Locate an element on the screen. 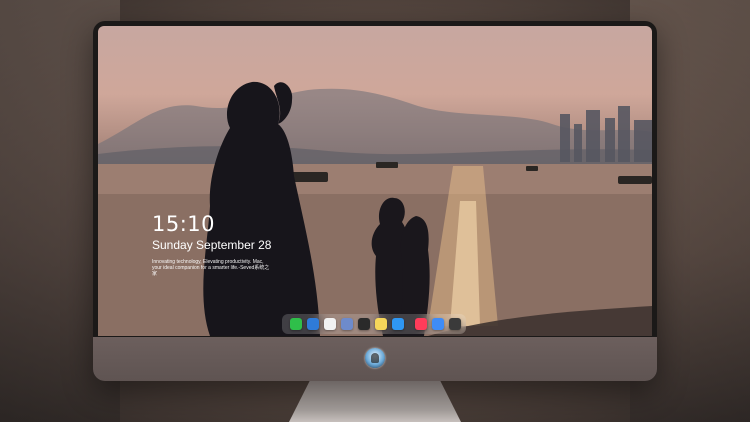 The width and height of the screenshot is (750, 422). folder-icon is located at coordinates (438, 324).